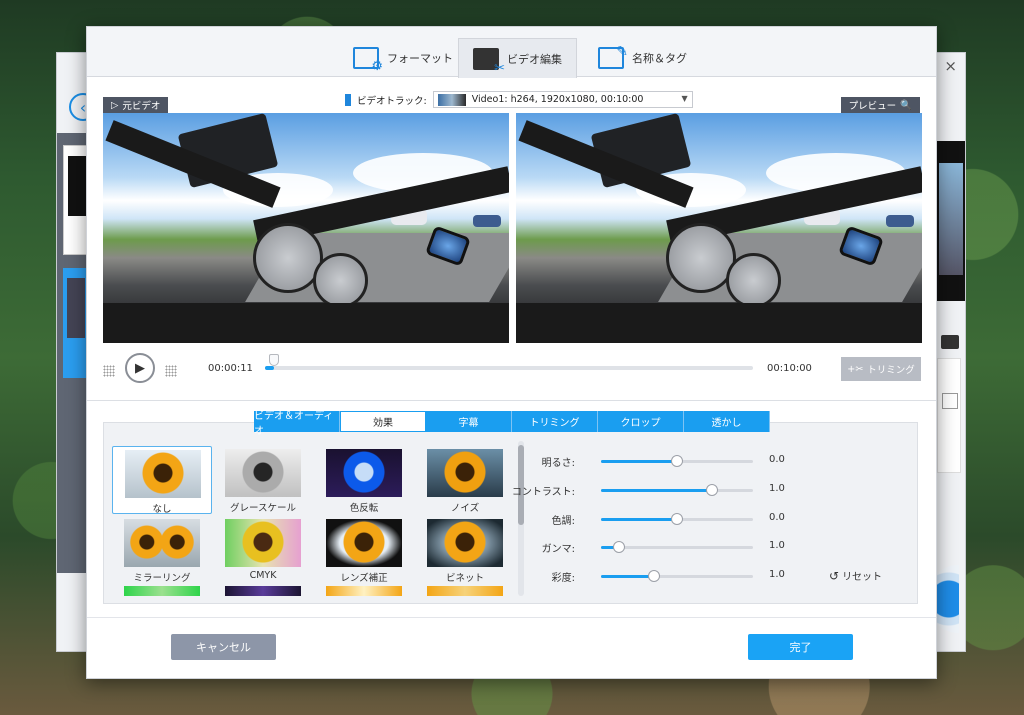  What do you see at coordinates (555, 421) in the screenshot?
I see `subtab-trim: トリミング` at bounding box center [555, 421].